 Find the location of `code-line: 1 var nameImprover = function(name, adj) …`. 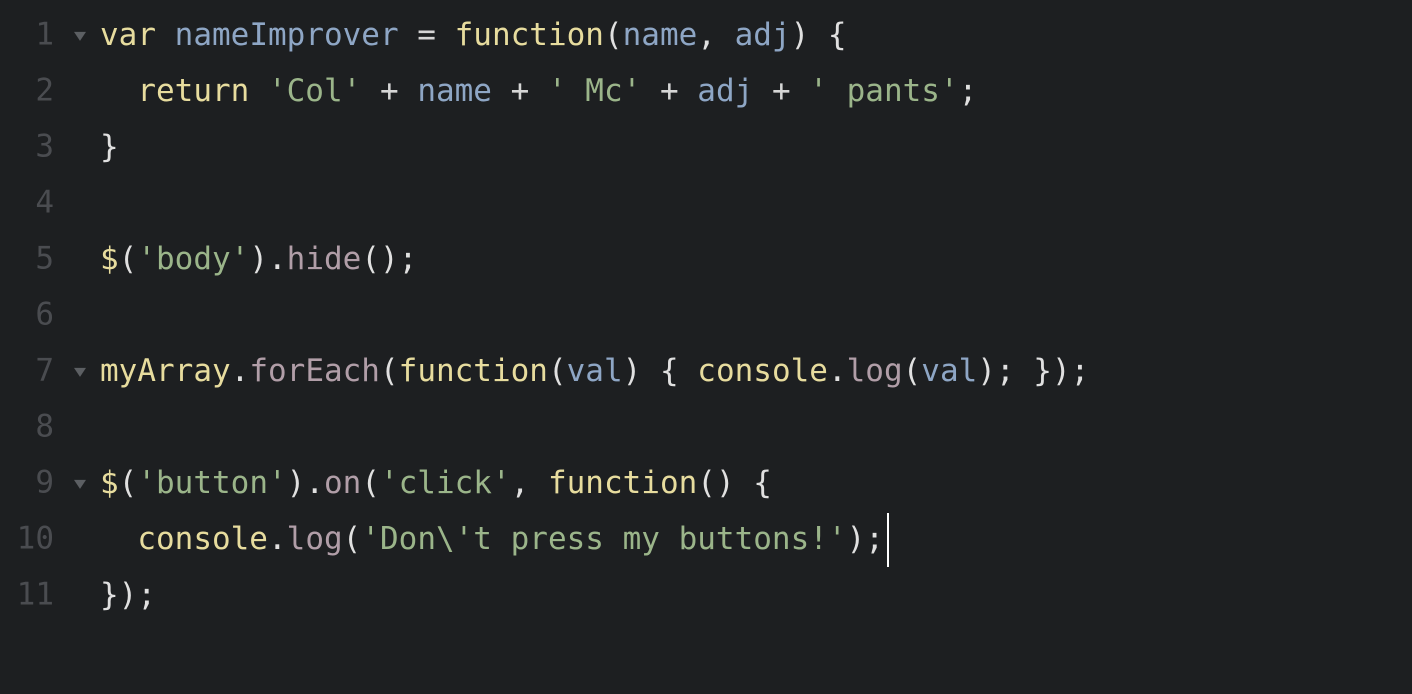

code-line: 1 var nameImprover = function(name, adj) … is located at coordinates (706, 35).